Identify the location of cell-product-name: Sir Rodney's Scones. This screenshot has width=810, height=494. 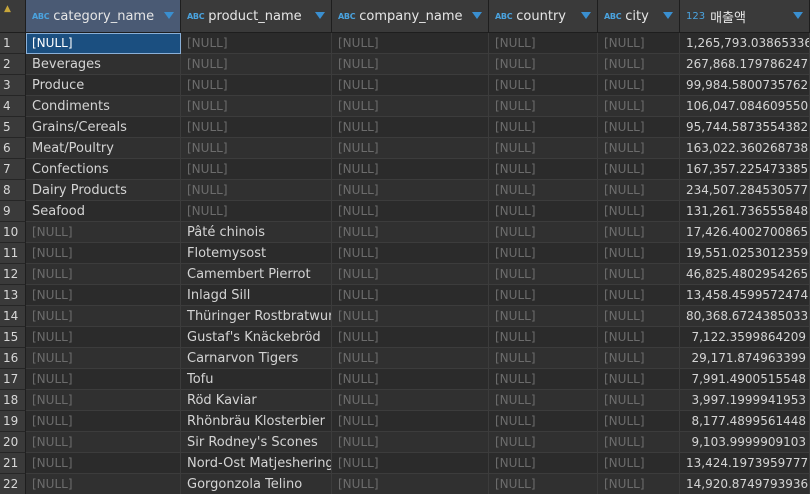
(256, 442).